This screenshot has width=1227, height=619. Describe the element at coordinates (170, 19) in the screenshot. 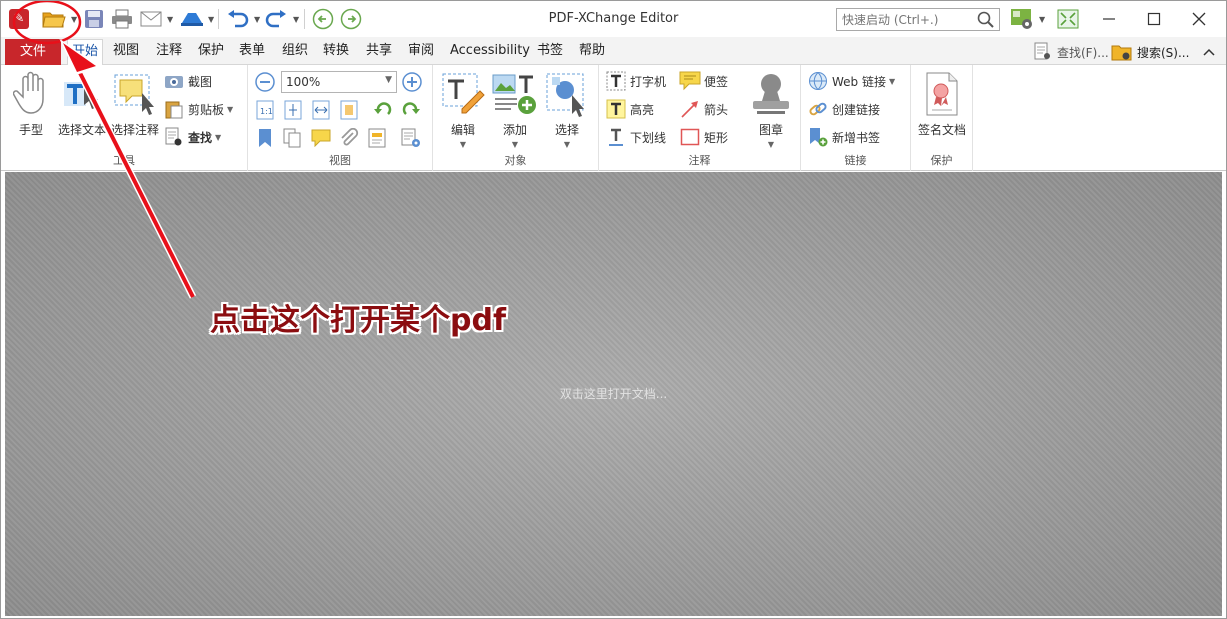

I see `email-dropdown-chevron-icon: ▼` at that location.